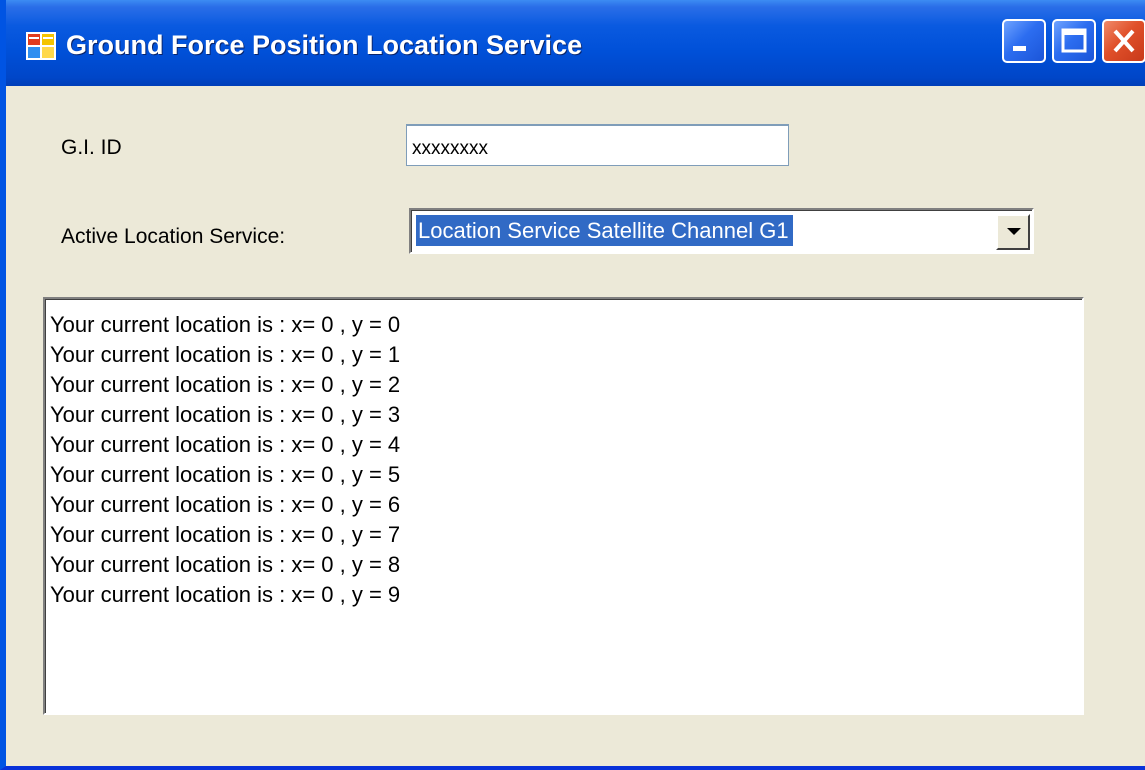 The height and width of the screenshot is (770, 1145). I want to click on dropdown-arrow-button, so click(1013, 232).